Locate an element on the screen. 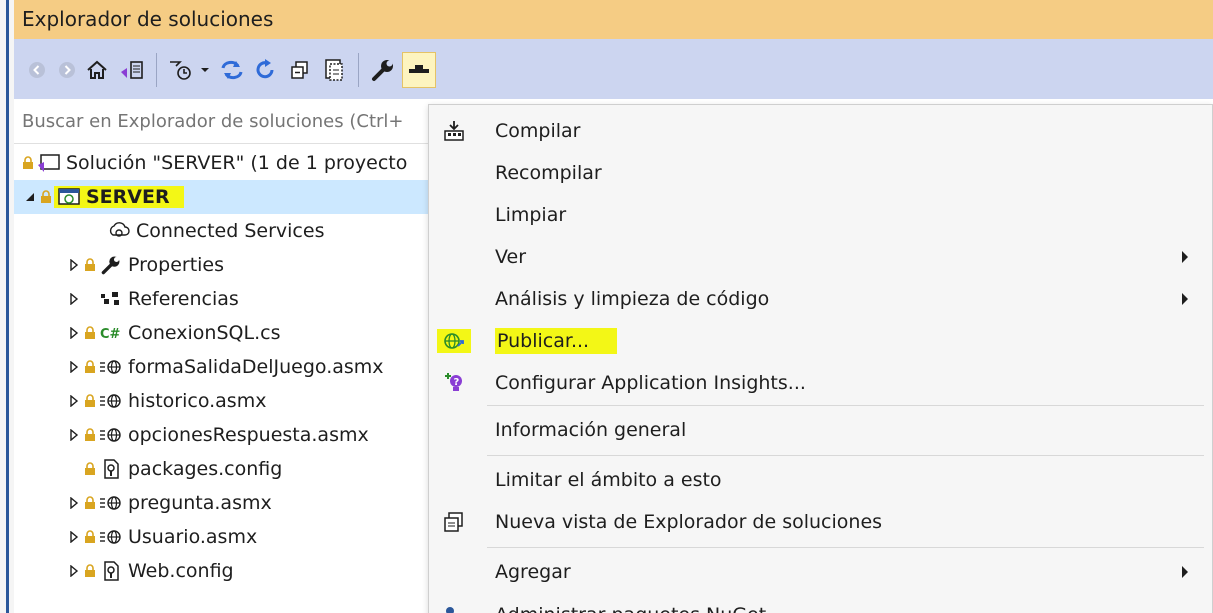 Image resolution: width=1213 pixels, height=613 pixels. sync-active-document-button is located at coordinates (232, 70).